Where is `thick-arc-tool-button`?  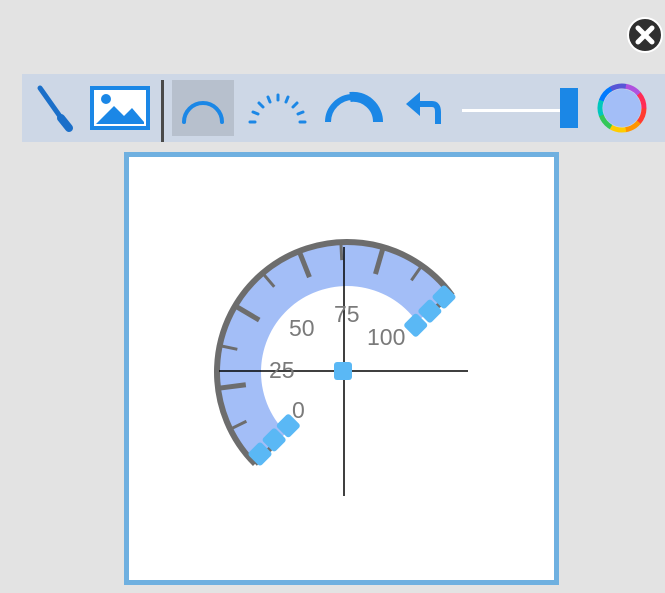 thick-arc-tool-button is located at coordinates (353, 108).